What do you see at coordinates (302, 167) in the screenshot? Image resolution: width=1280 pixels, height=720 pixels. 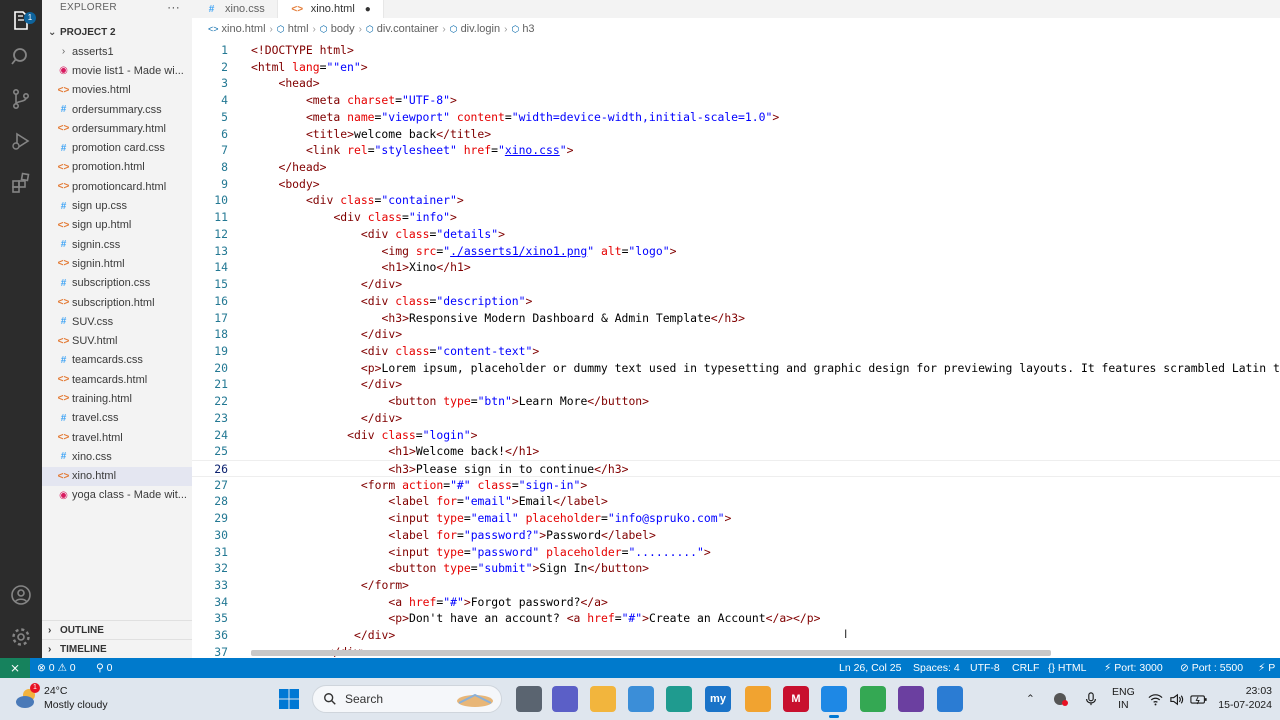 I see `code-token: </head>` at bounding box center [302, 167].